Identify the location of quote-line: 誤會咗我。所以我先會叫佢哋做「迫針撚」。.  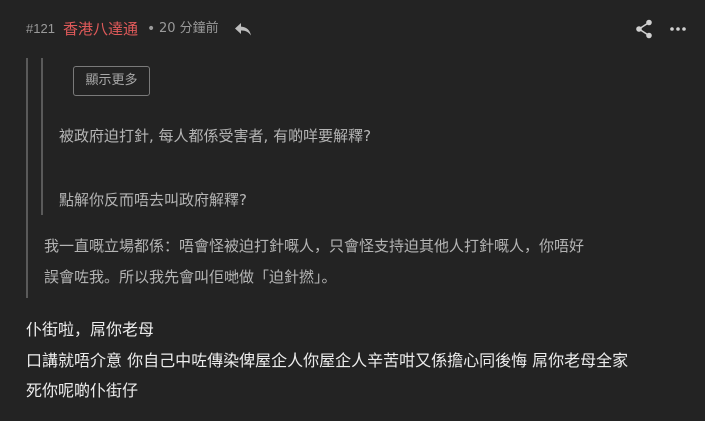
(190, 277).